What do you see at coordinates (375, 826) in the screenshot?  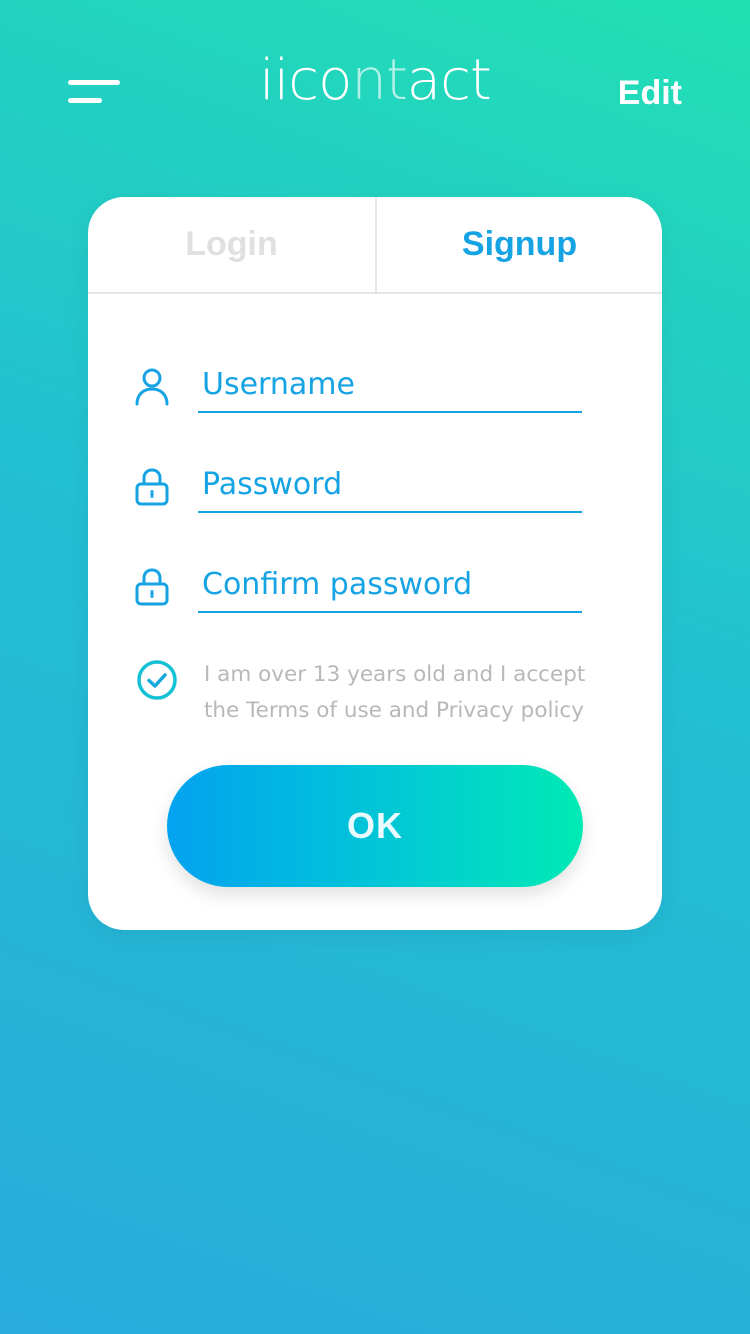 I see `ok-button: OK` at bounding box center [375, 826].